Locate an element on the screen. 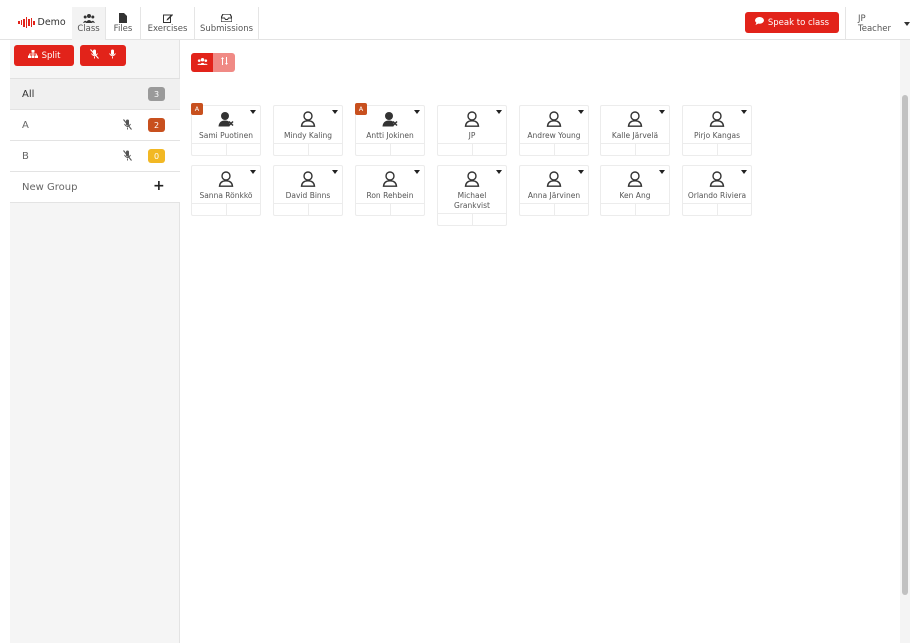 The height and width of the screenshot is (643, 910). student-card: JP is located at coordinates (472, 130).